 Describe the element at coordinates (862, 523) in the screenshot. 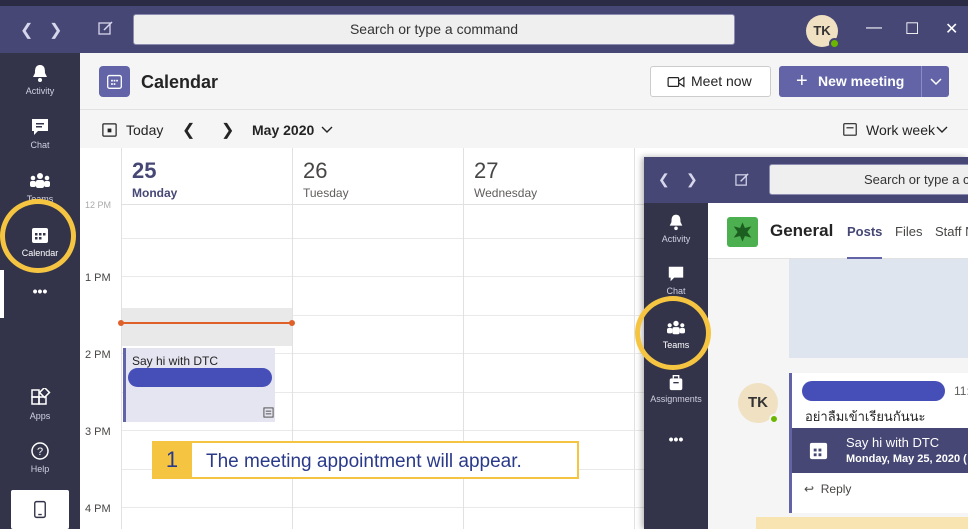

I see `next-callout-edge` at that location.